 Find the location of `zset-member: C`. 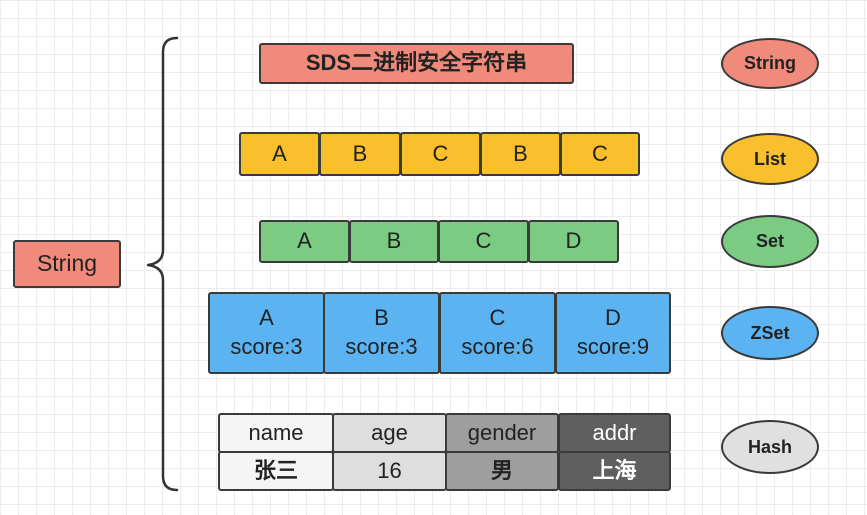

zset-member: C is located at coordinates (497, 318).